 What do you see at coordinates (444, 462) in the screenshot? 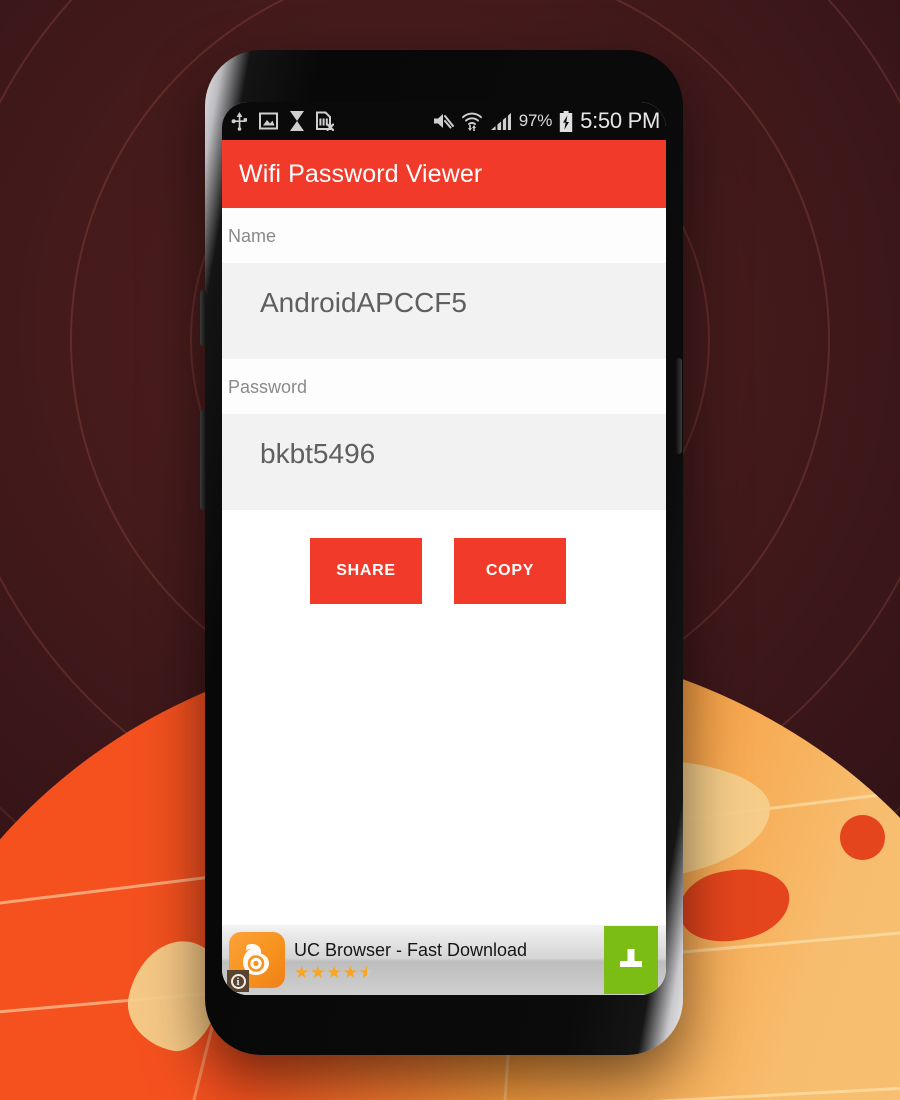
I see `password-field-value: bkbt5496` at bounding box center [444, 462].